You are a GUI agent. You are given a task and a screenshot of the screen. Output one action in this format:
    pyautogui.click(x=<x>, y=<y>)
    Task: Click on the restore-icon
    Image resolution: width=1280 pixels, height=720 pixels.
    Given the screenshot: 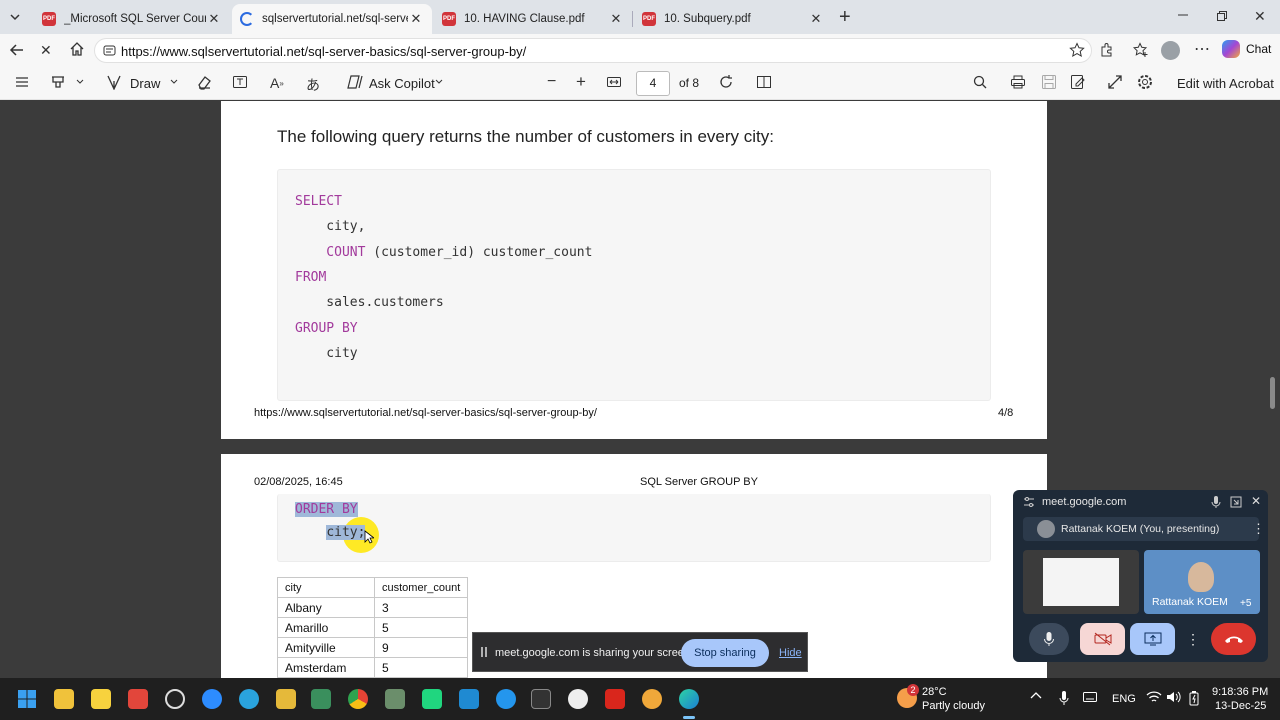 What is the action you would take?
    pyautogui.click(x=1222, y=16)
    